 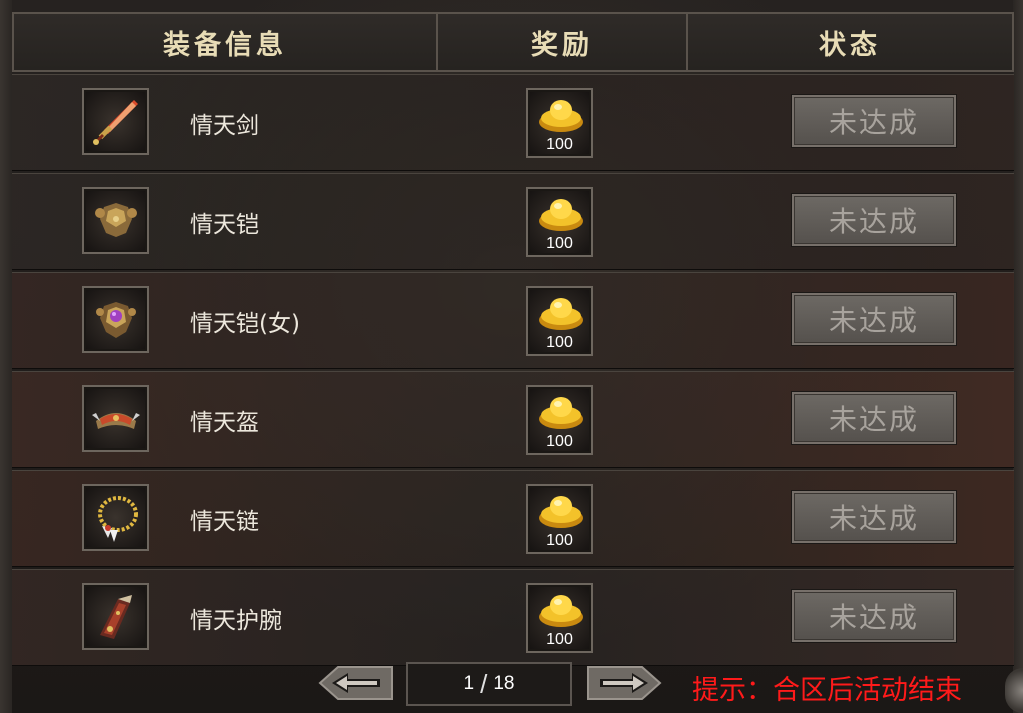 What do you see at coordinates (224, 125) in the screenshot?
I see `item-name: 情天剑` at bounding box center [224, 125].